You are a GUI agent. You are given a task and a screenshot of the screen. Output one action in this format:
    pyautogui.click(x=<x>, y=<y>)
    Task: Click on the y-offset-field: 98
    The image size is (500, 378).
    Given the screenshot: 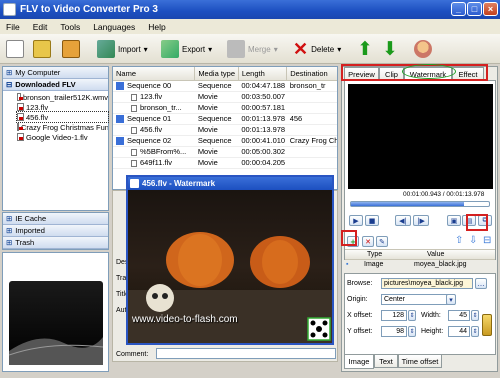 What is the action you would take?
    pyautogui.click(x=394, y=331)
    